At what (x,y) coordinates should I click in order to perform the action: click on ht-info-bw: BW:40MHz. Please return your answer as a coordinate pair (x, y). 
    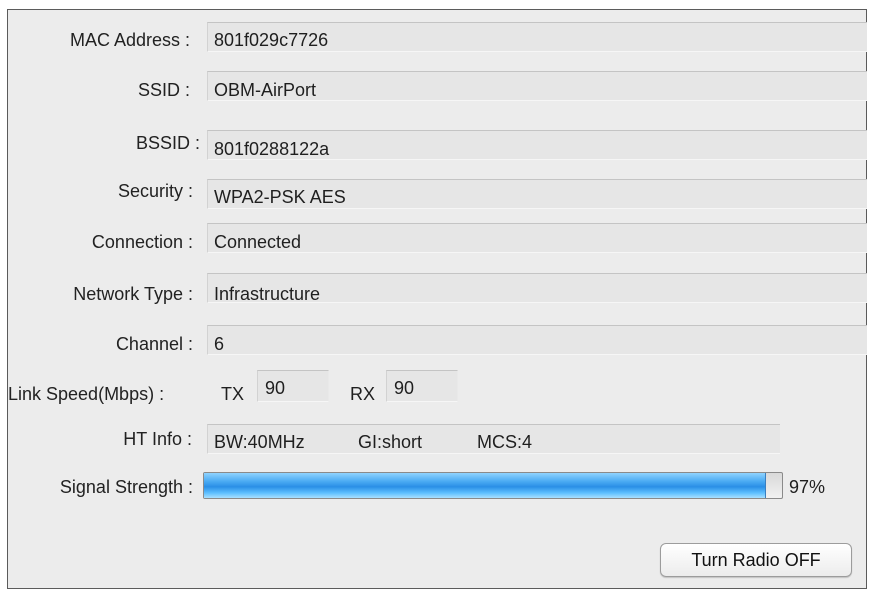
    Looking at the image, I should click on (259, 442).